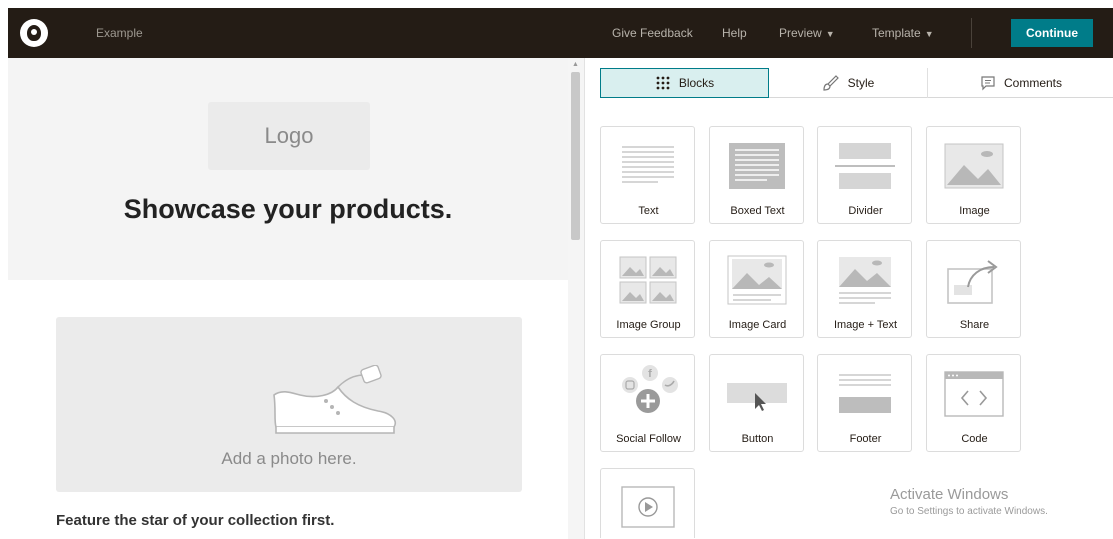 This screenshot has height=539, width=1113. I want to click on block-label: Image Group, so click(648, 325).